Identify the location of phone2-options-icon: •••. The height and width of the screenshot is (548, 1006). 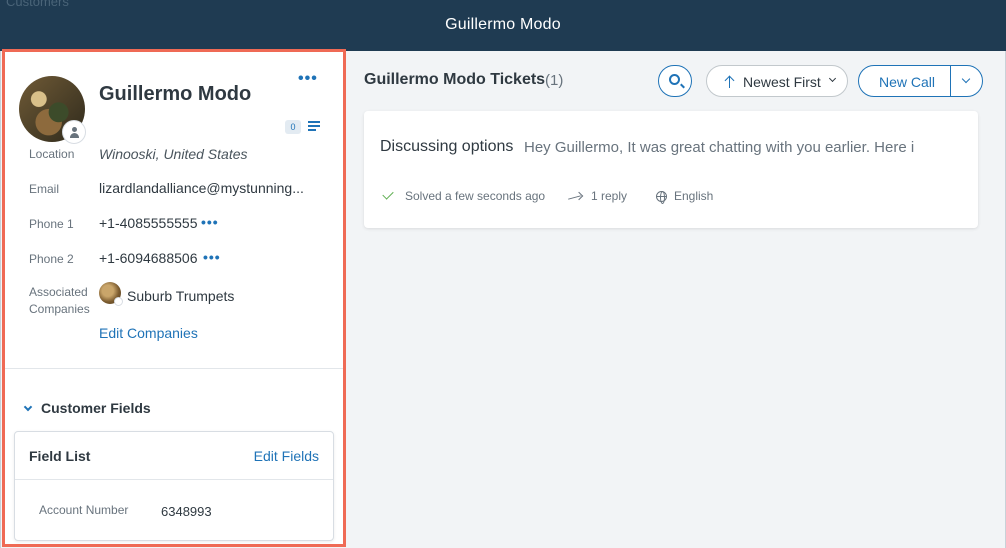
(212, 257).